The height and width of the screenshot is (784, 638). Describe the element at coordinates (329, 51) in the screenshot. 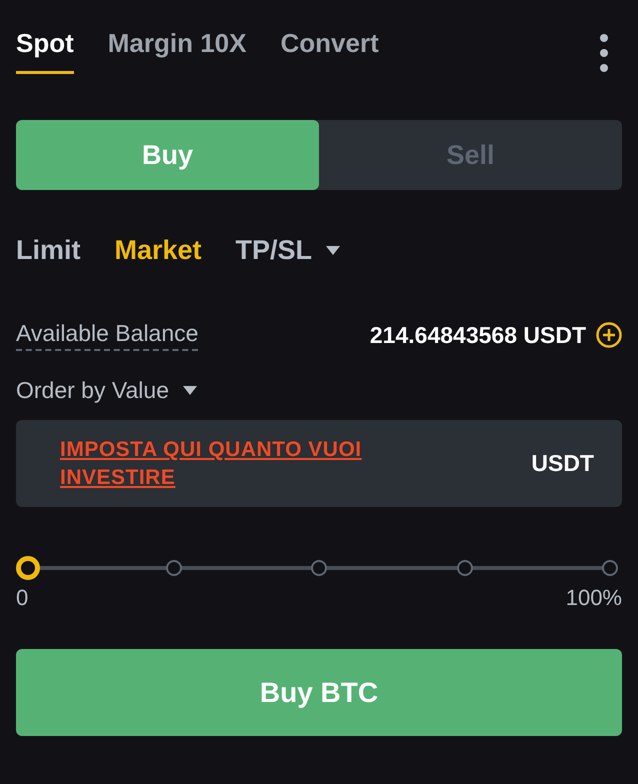

I see `tab: Convert` at that location.